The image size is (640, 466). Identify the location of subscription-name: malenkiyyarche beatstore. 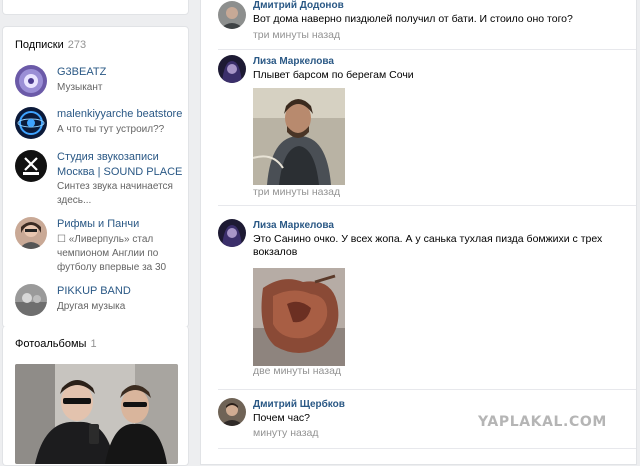
(121, 114).